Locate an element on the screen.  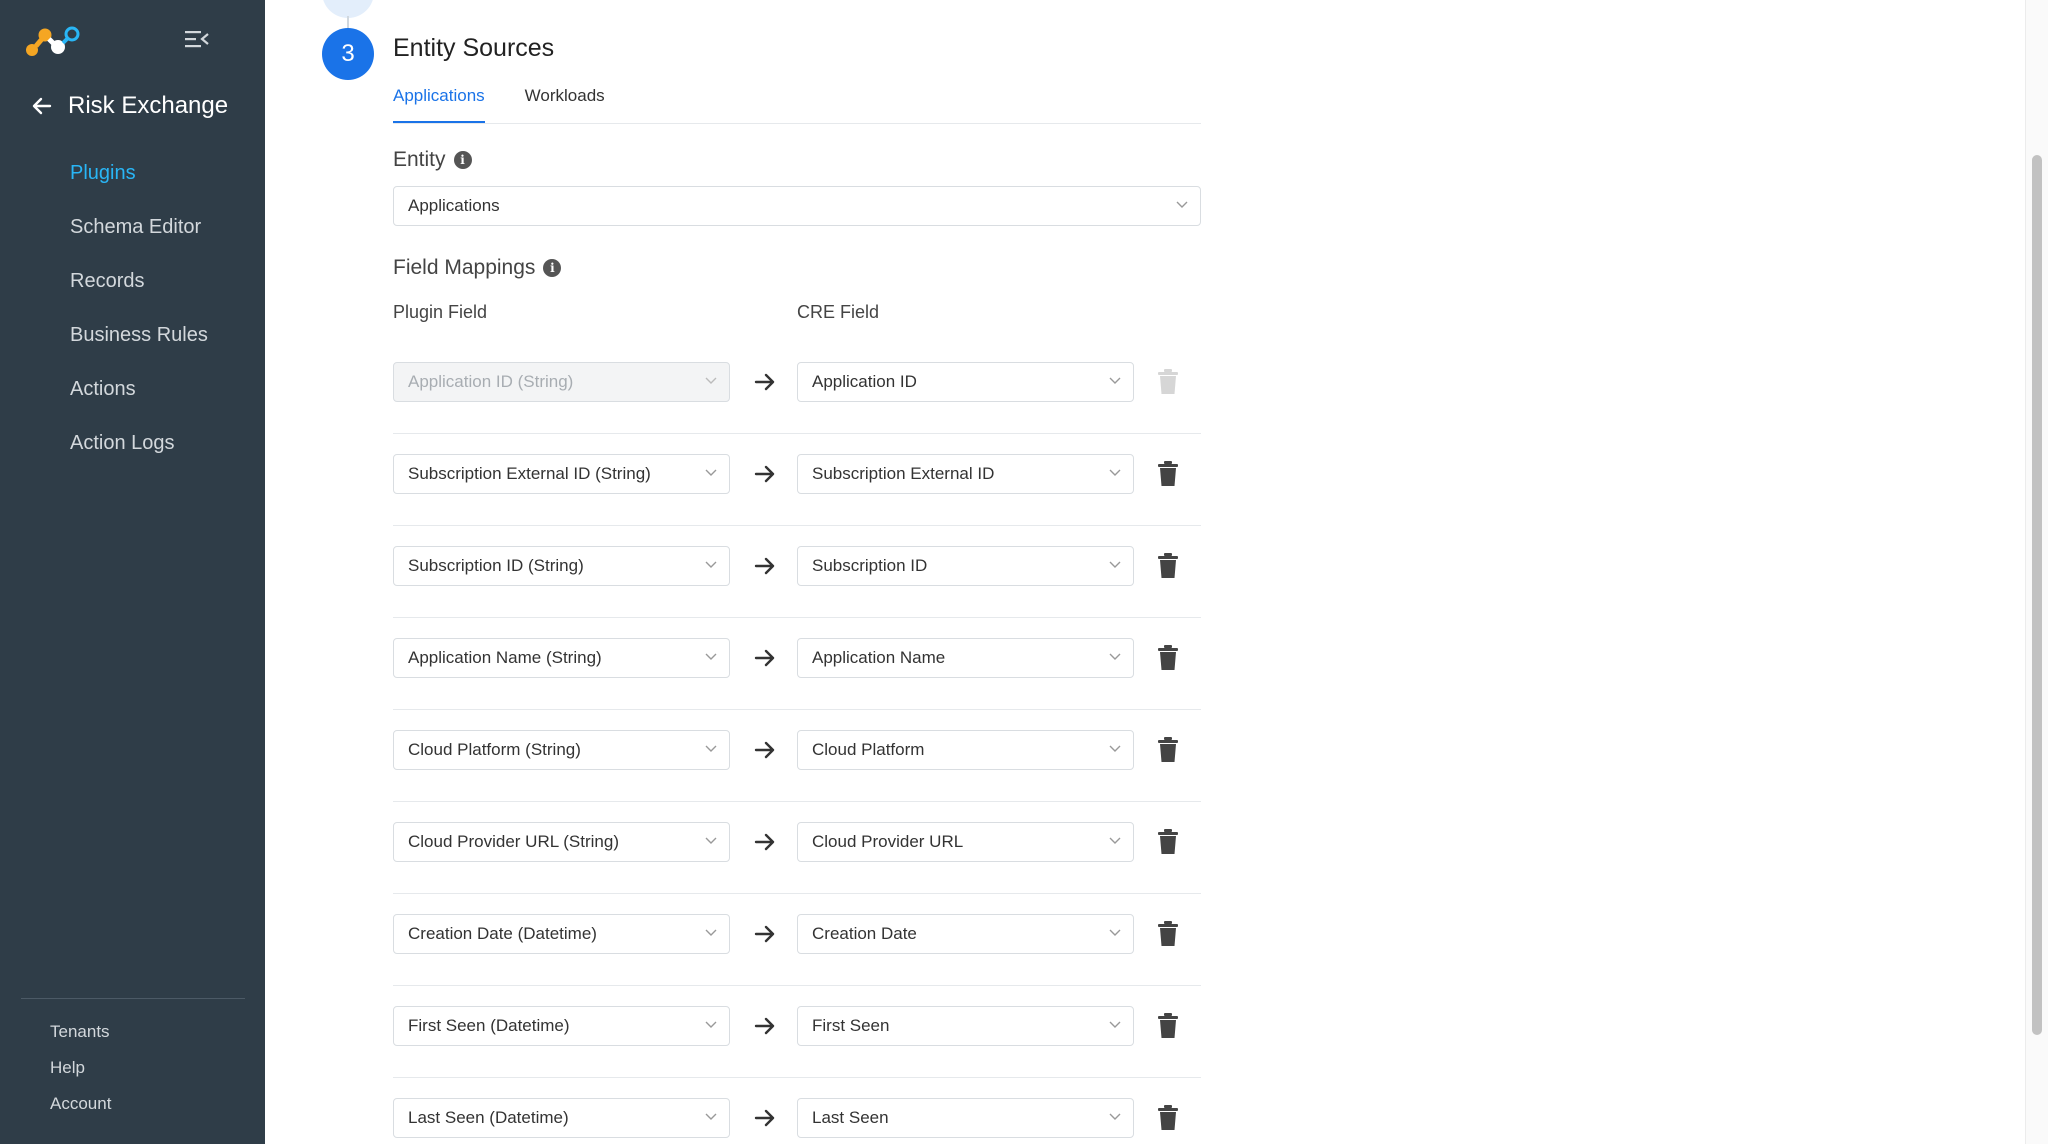
plugin-field-select: Subscription ID (String) is located at coordinates (561, 566).